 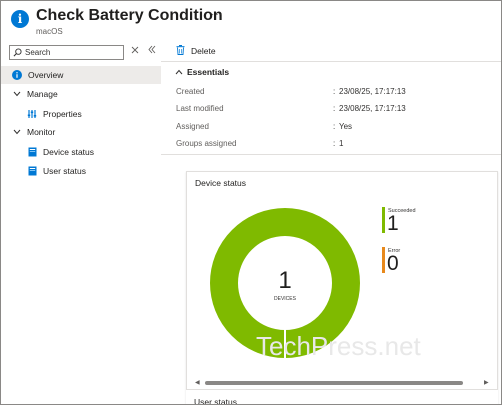 I want to click on page-subtitle: macOS, so click(x=49, y=31).